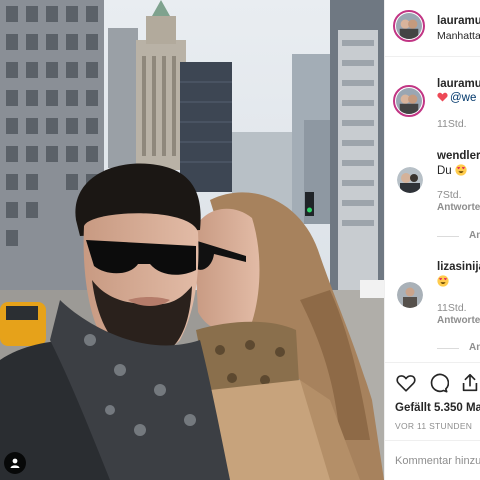  What do you see at coordinates (458, 21) in the screenshot?
I see `author-username: lauramue` at bounding box center [458, 21].